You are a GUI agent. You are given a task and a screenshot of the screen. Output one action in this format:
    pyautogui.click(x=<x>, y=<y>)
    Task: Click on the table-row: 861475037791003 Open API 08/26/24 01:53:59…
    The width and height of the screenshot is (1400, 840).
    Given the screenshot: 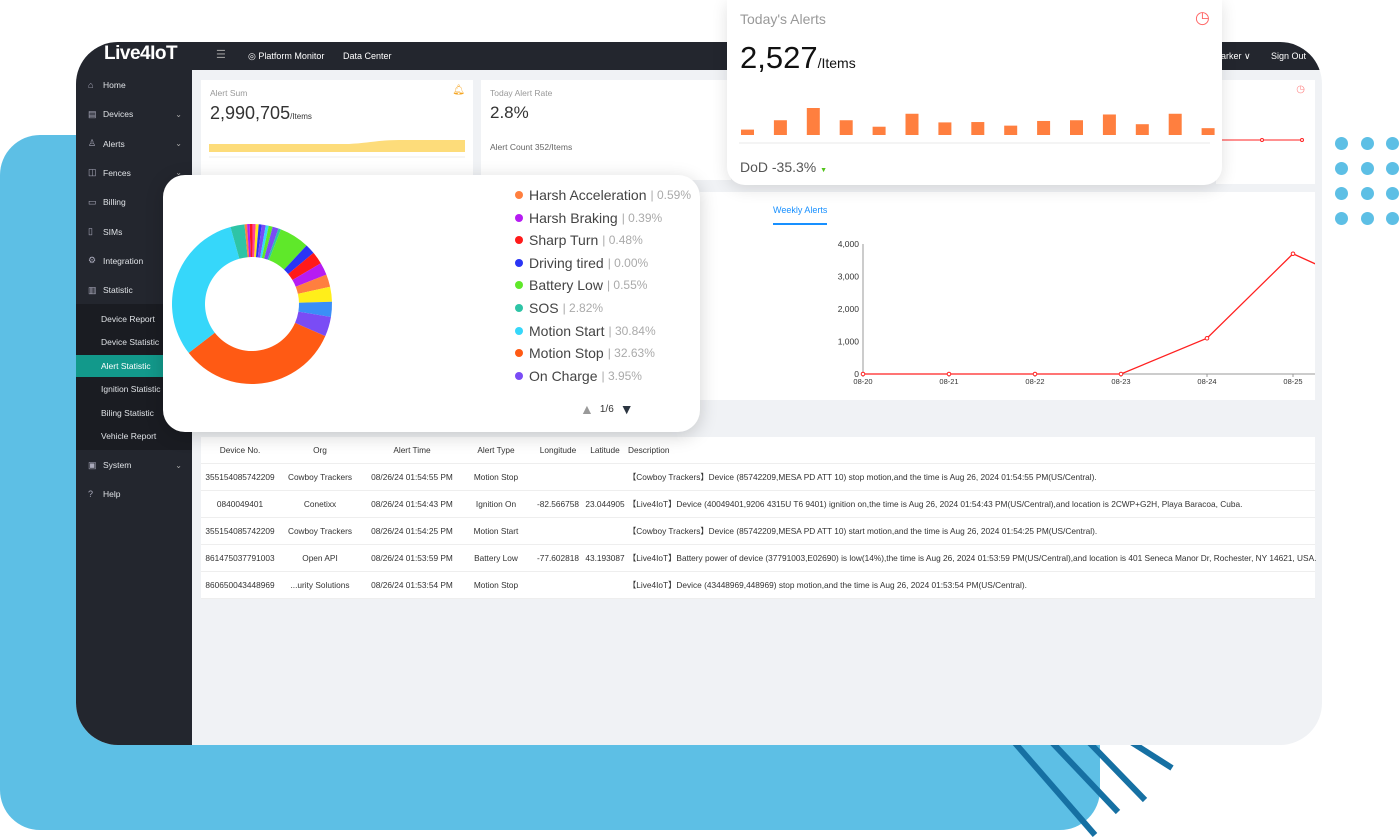 What is the action you would take?
    pyautogui.click(x=758, y=558)
    